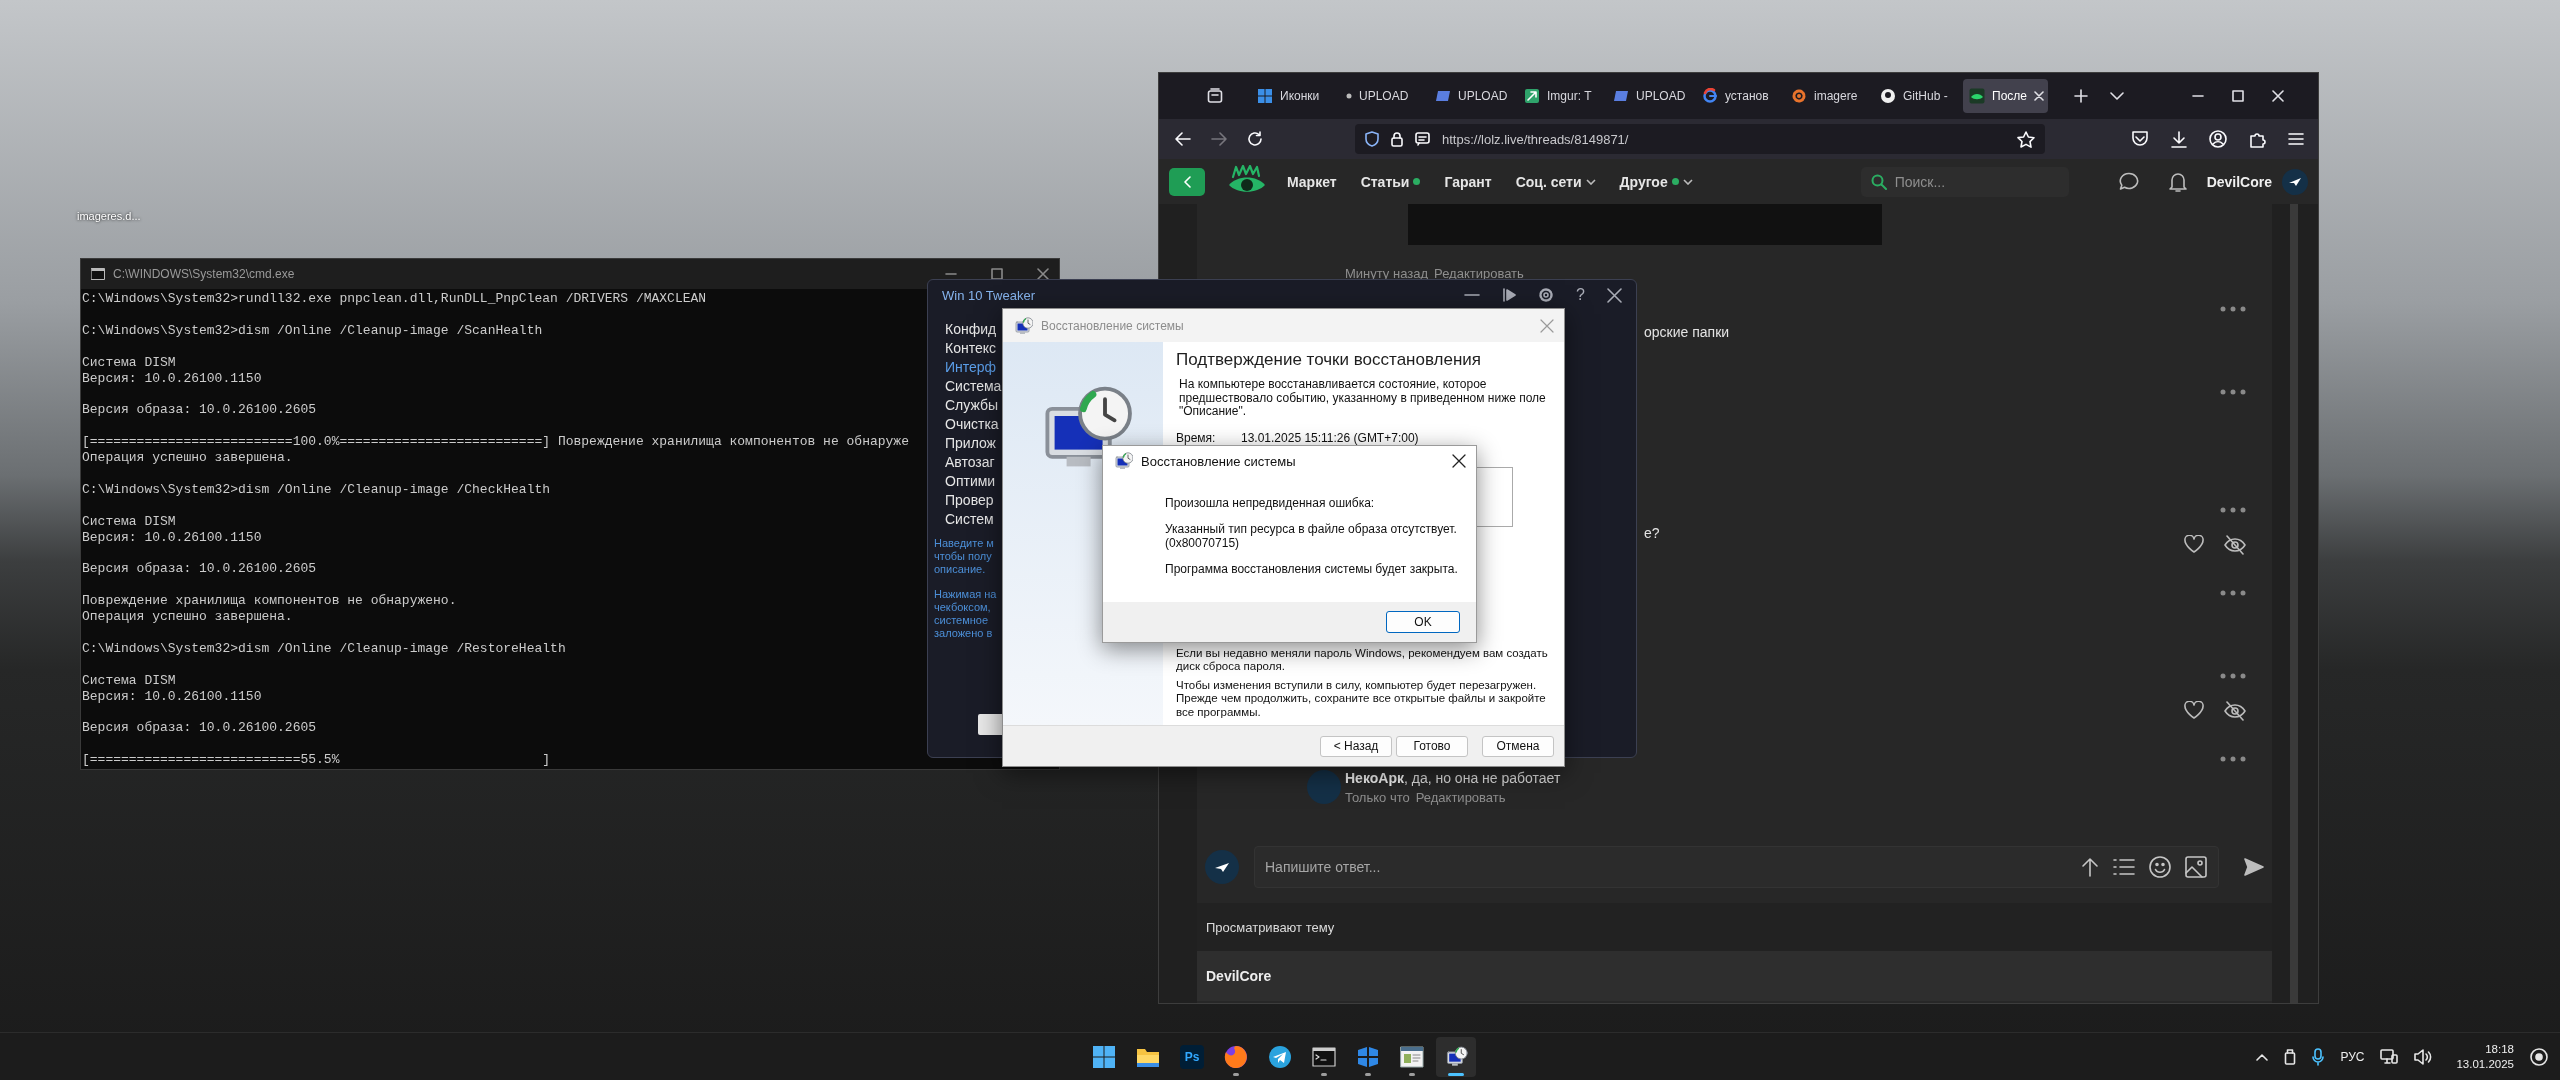 Image resolution: width=2560 pixels, height=1080 pixels. Describe the element at coordinates (1456, 1057) in the screenshot. I see `taskbar-app` at that location.